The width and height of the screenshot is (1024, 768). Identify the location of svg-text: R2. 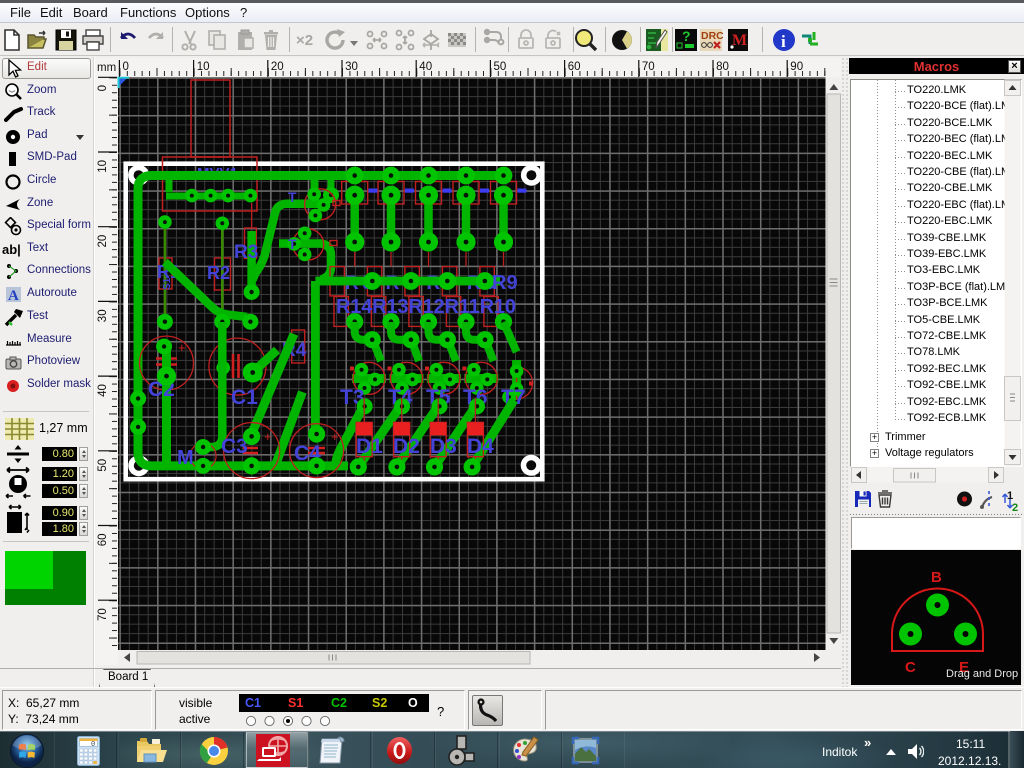
(218, 273).